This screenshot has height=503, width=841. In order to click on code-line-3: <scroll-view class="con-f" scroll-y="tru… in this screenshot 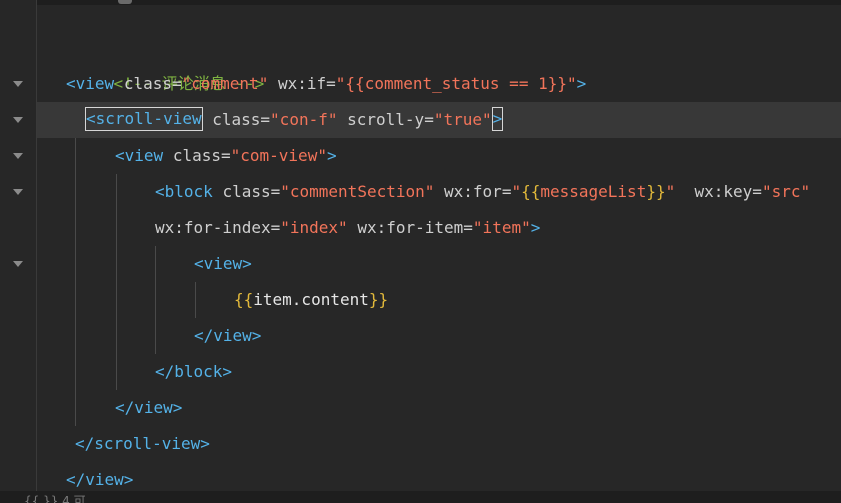, I will do `click(294, 120)`.